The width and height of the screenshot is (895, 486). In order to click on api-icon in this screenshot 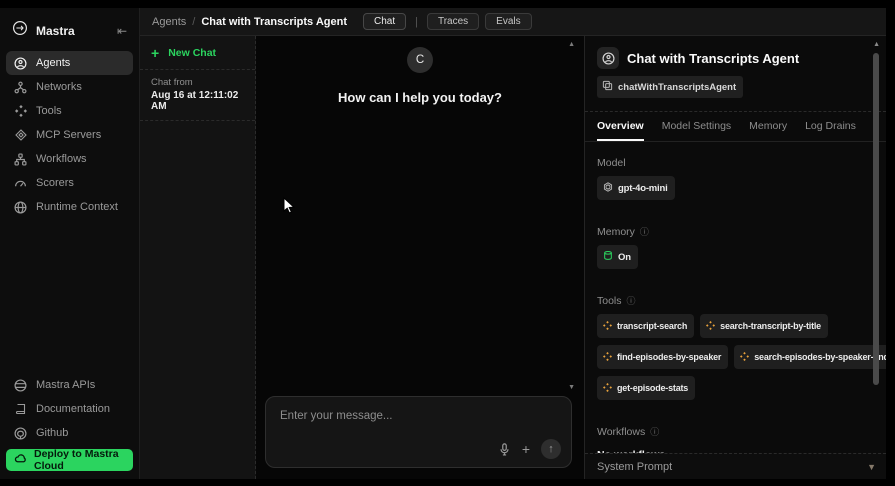, I will do `click(20, 385)`.